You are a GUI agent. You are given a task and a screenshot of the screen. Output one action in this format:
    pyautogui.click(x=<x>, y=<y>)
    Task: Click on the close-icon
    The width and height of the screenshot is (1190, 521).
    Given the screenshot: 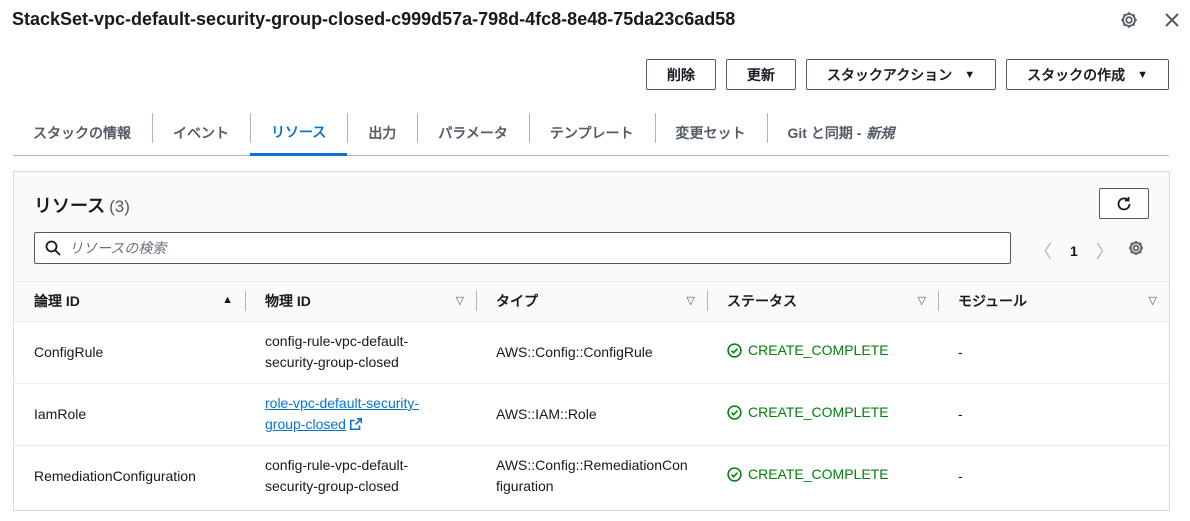 What is the action you would take?
    pyautogui.click(x=1172, y=20)
    